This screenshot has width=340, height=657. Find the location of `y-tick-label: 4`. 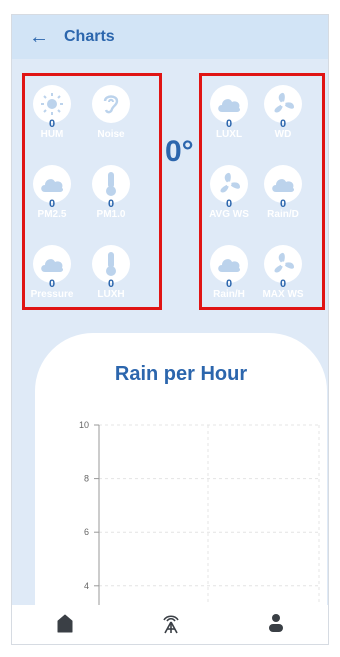

y-tick-label: 4 is located at coordinates (86, 586).